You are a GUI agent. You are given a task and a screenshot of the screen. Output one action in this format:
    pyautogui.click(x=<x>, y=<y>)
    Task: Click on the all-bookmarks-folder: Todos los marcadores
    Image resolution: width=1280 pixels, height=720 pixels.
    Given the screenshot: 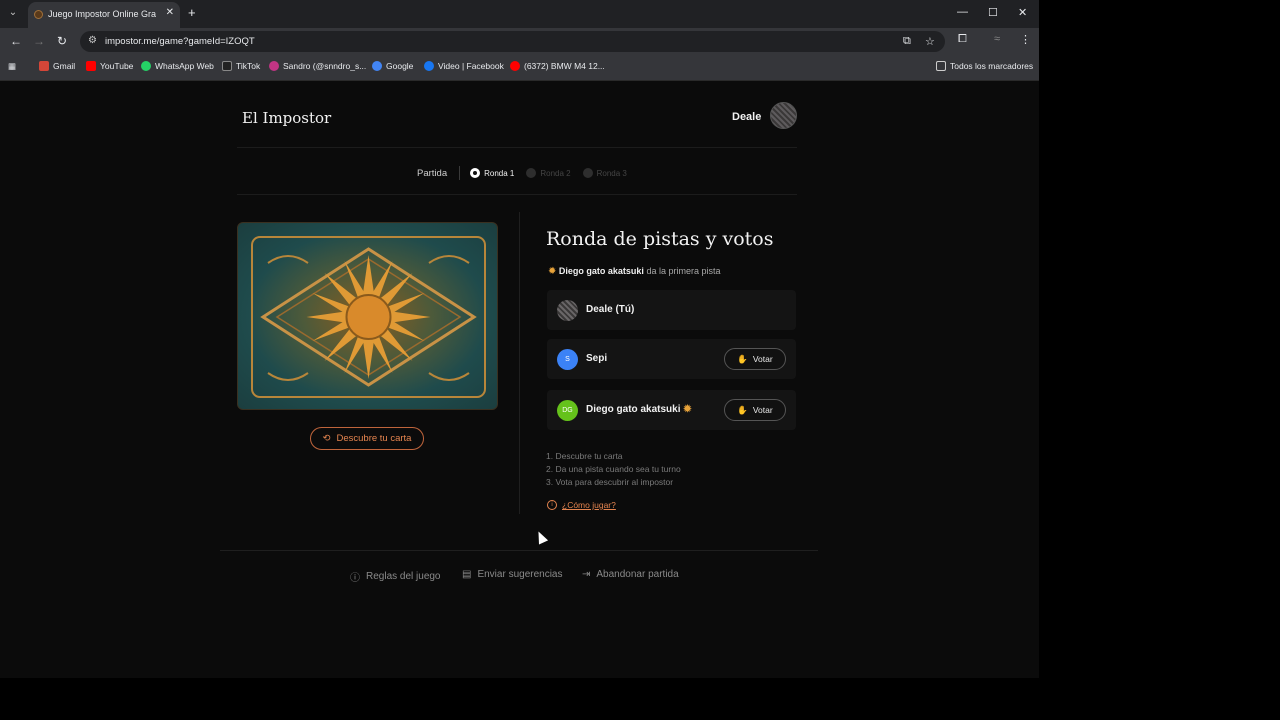 What is the action you would take?
    pyautogui.click(x=984, y=66)
    